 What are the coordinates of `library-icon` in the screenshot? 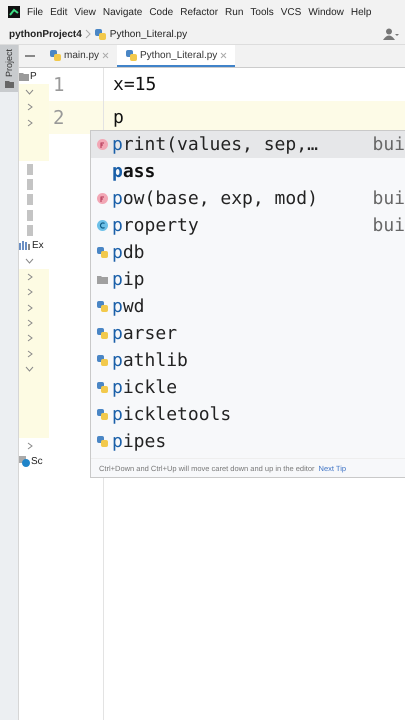 It's located at (25, 245).